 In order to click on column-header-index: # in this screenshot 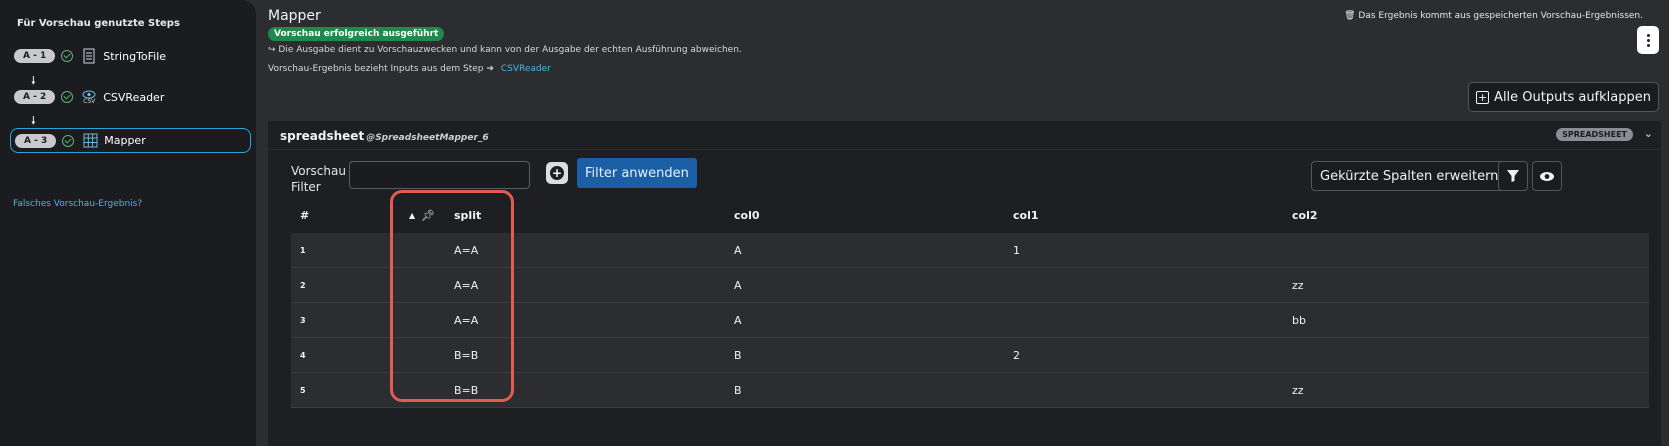, I will do `click(305, 215)`.